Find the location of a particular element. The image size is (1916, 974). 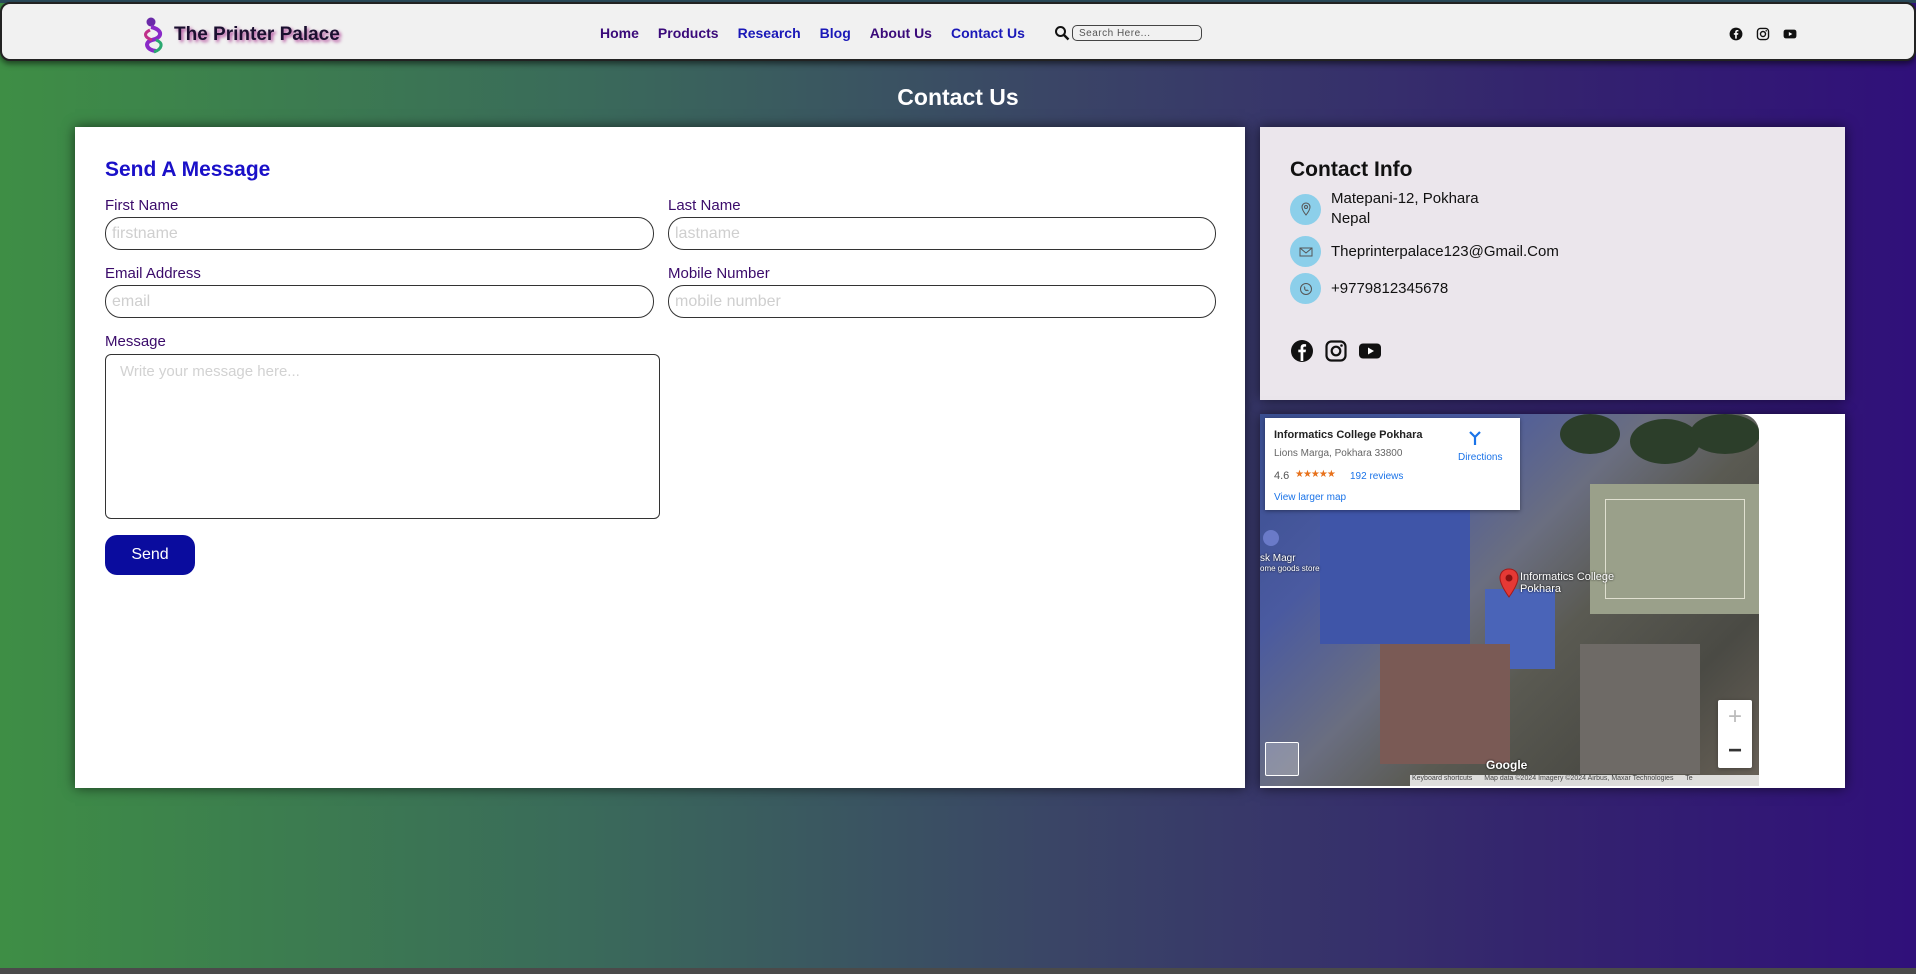

nav-social-links is located at coordinates (1769, 34).